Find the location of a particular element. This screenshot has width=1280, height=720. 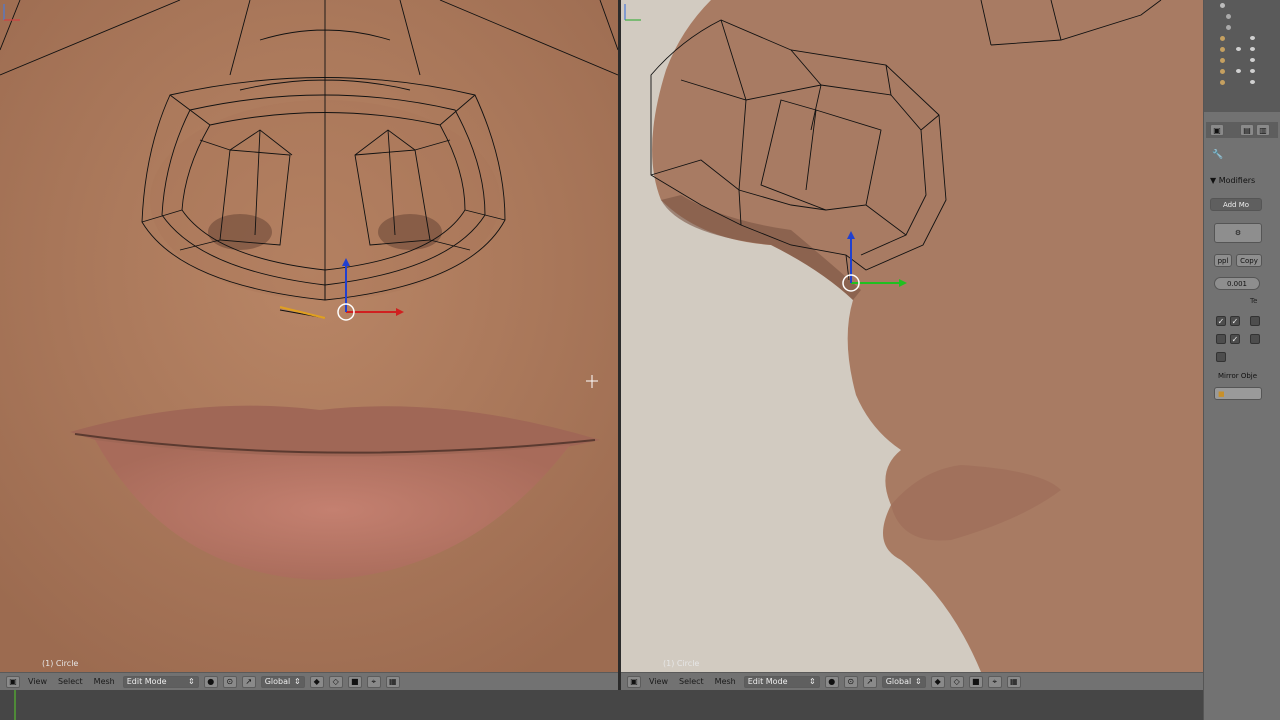

modifier-icon-button: ⚙ is located at coordinates (1238, 233).